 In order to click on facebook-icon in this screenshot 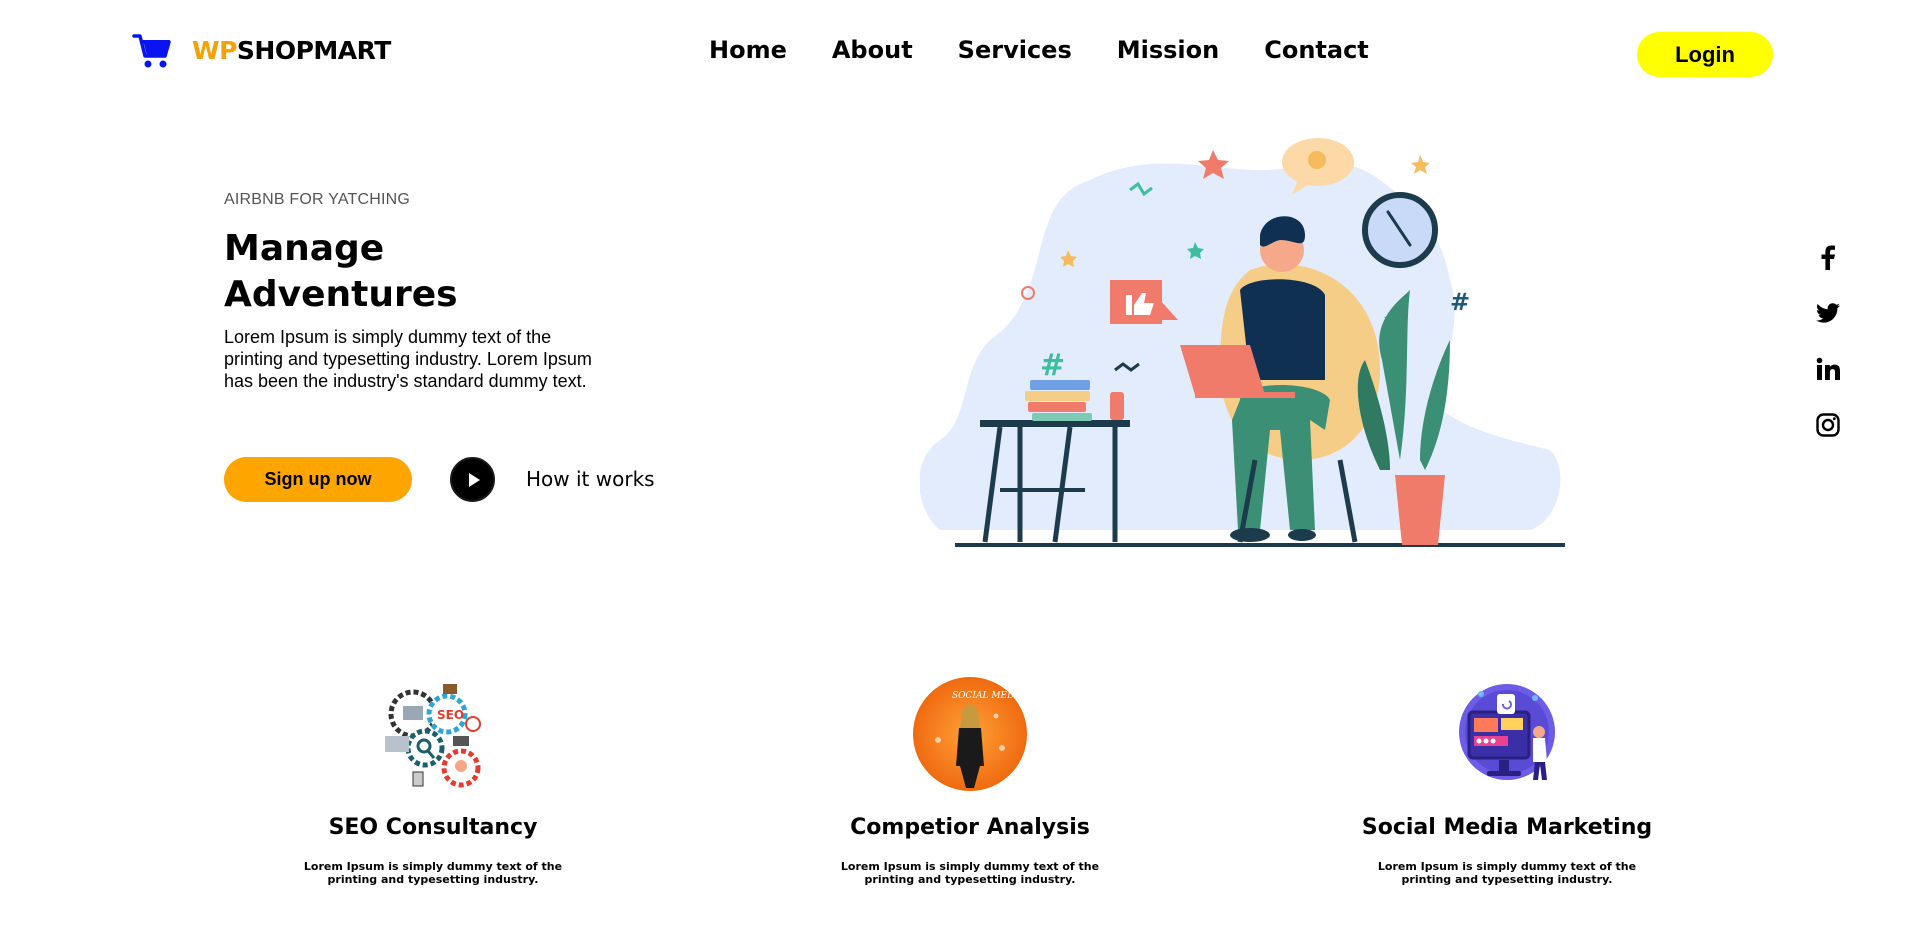, I will do `click(1828, 257)`.